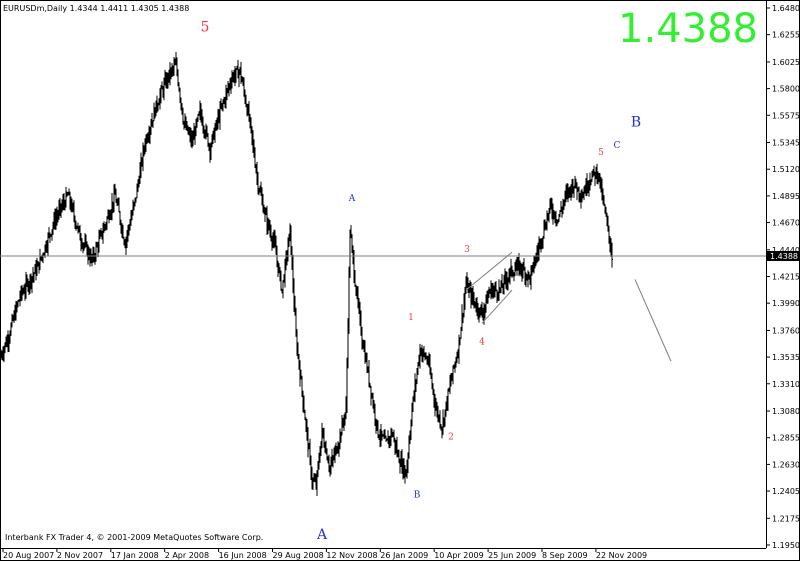 This screenshot has width=800, height=561. I want to click on y-tick-label: 1.5120, so click(786, 169).